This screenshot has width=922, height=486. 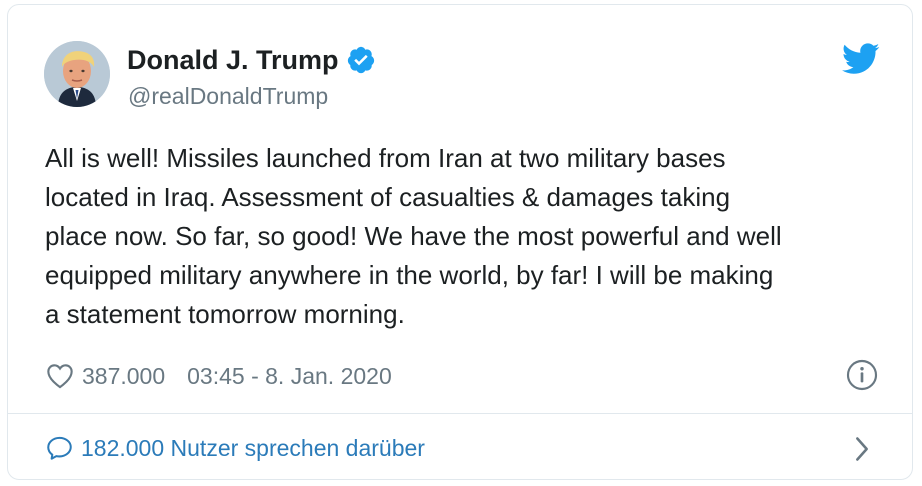 I want to click on twitter-bird-icon, so click(x=861, y=59).